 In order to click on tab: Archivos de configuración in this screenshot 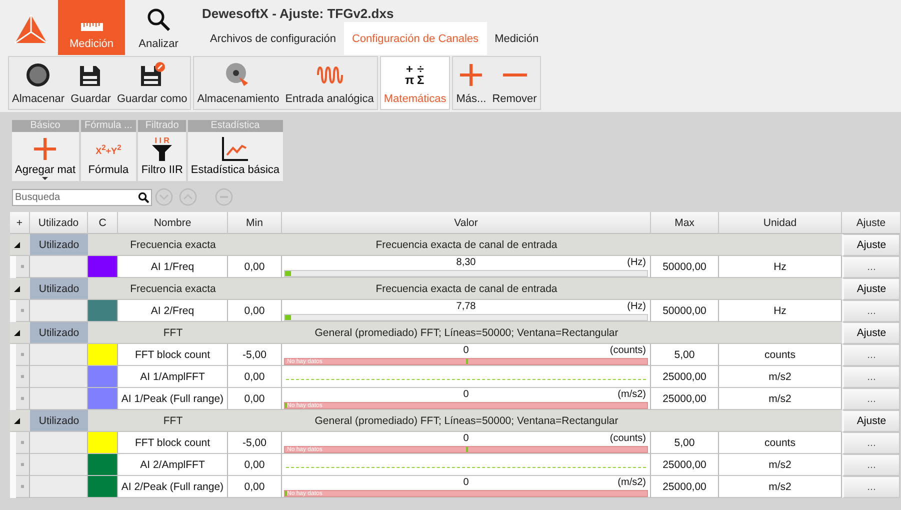, I will do `click(273, 38)`.